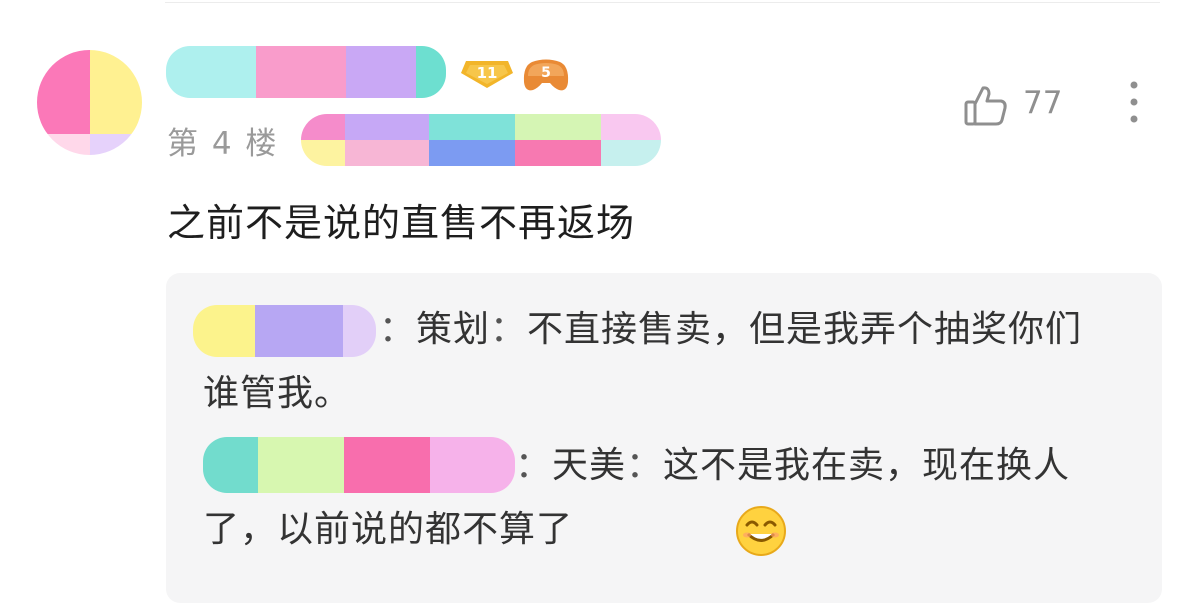 The height and width of the screenshot is (603, 1200). I want to click on avatar, so click(89, 102).